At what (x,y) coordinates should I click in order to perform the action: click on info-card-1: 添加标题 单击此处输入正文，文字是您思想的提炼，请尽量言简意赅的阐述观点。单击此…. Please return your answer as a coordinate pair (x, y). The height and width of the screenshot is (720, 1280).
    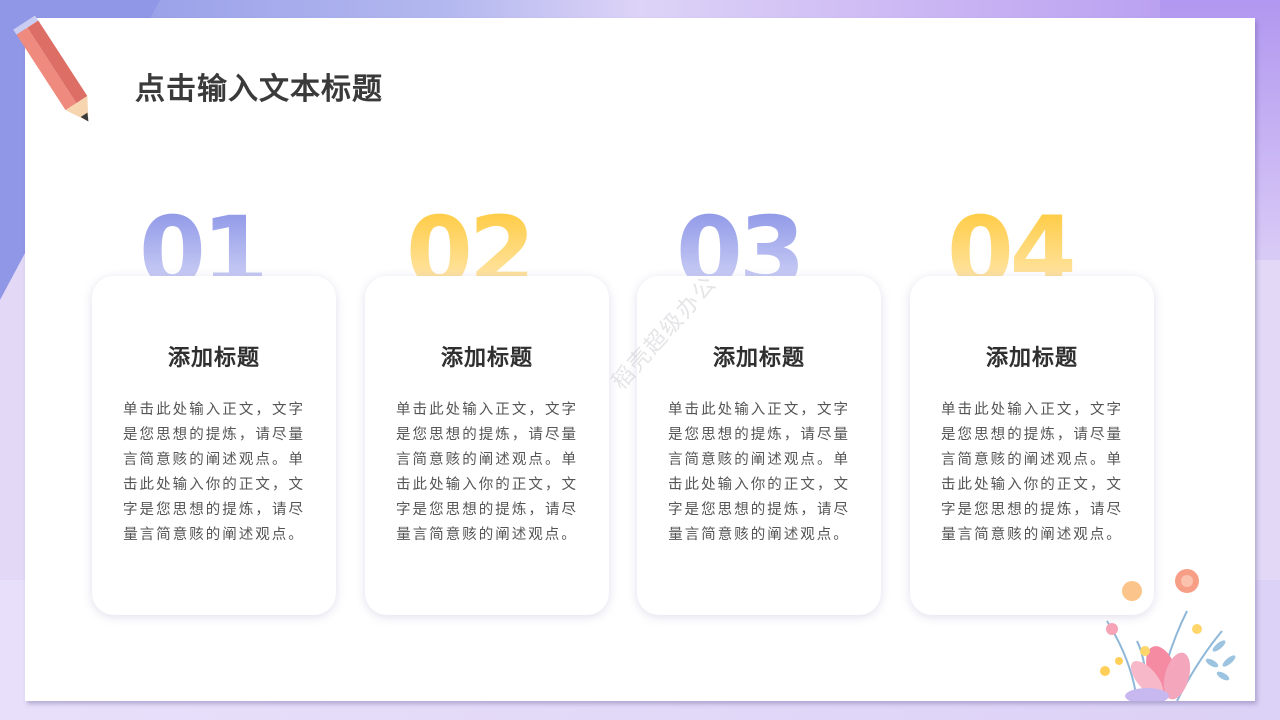
    Looking at the image, I should click on (214, 445).